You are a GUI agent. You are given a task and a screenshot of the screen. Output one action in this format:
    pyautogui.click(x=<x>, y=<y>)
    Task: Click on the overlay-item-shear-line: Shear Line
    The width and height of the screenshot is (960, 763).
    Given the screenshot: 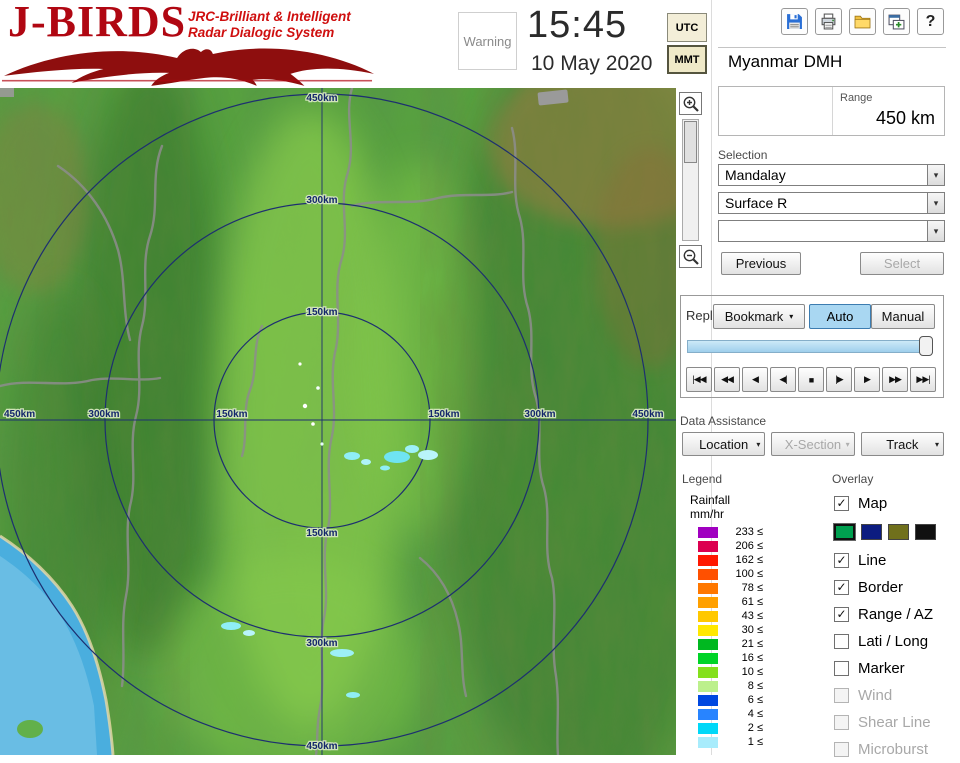 What is the action you would take?
    pyautogui.click(x=895, y=722)
    